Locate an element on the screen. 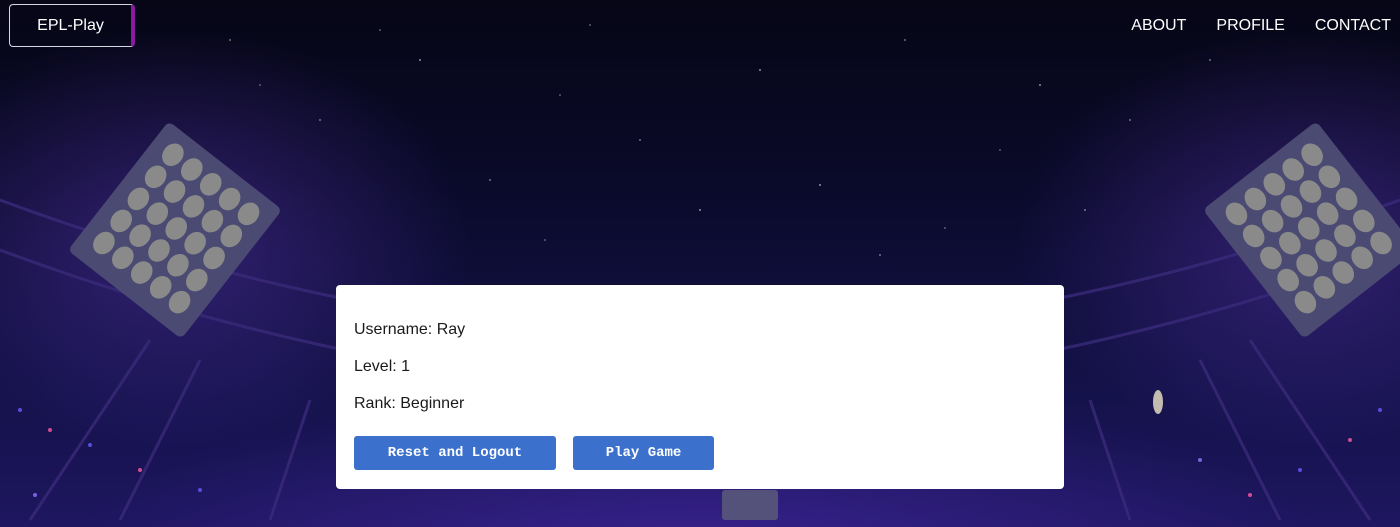 The width and height of the screenshot is (1400, 527). reset-logout-button: Reset and Logout is located at coordinates (455, 453).